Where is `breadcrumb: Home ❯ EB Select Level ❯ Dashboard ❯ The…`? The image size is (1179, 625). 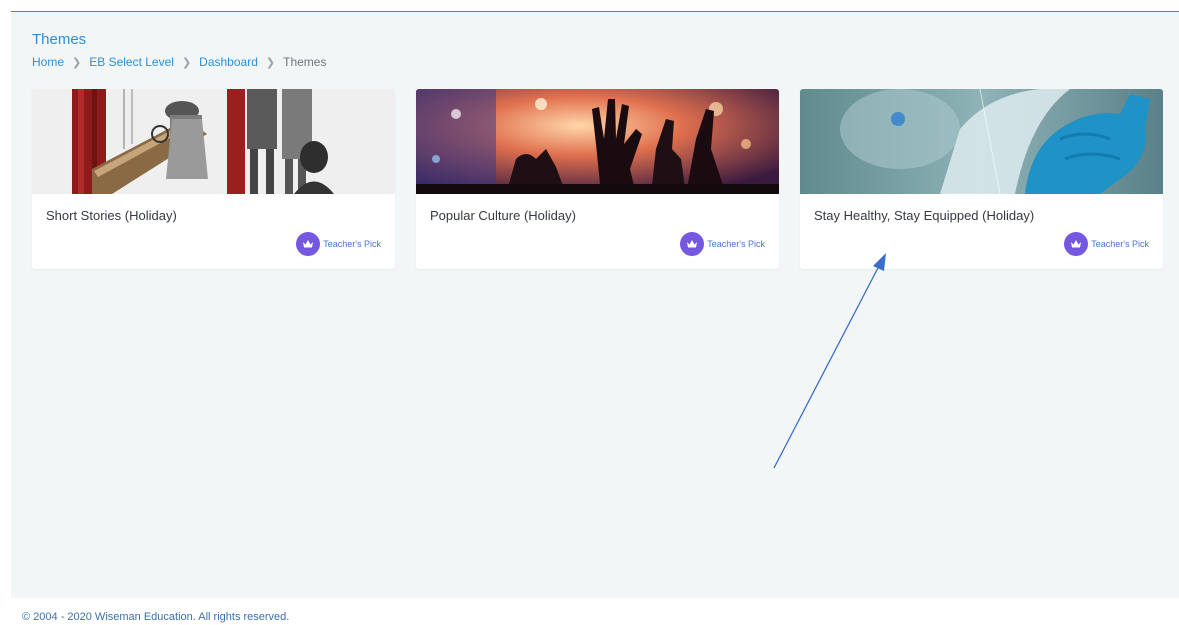 breadcrumb: Home ❯ EB Select Level ❯ Dashboard ❯ The… is located at coordinates (179, 62).